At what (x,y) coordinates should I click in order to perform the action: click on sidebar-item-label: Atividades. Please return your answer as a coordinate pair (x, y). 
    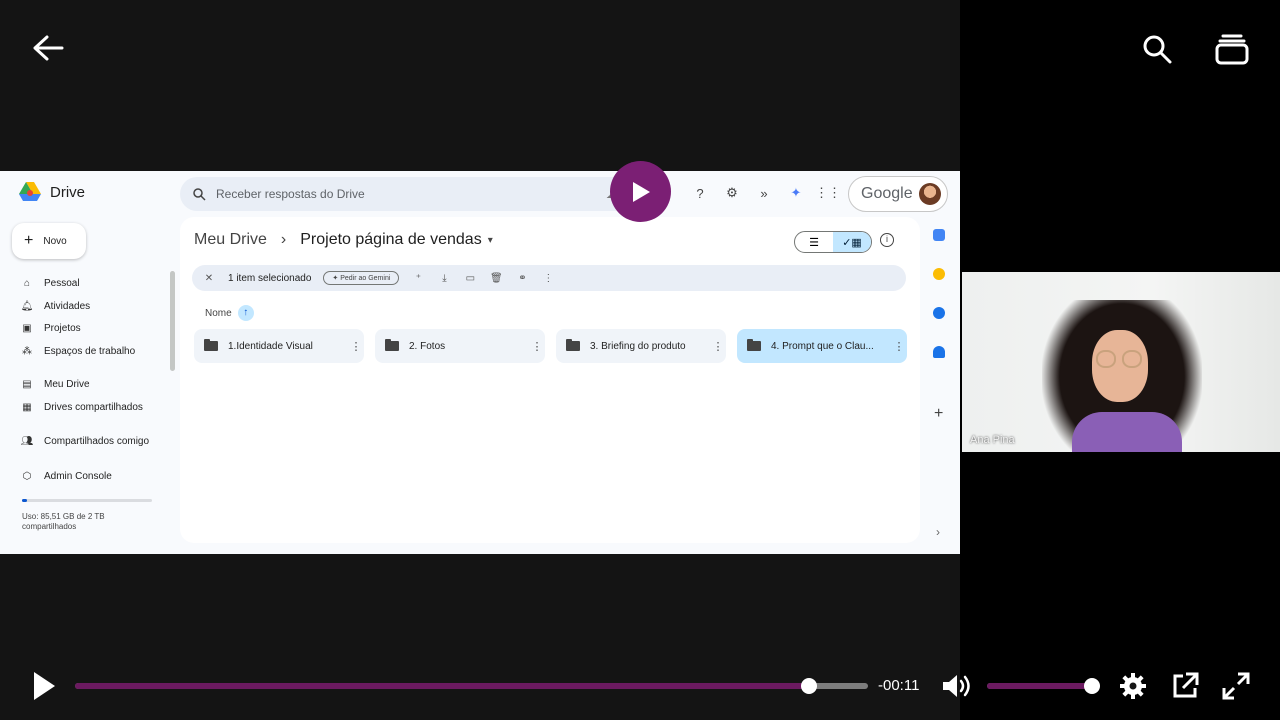
    Looking at the image, I should click on (67, 306).